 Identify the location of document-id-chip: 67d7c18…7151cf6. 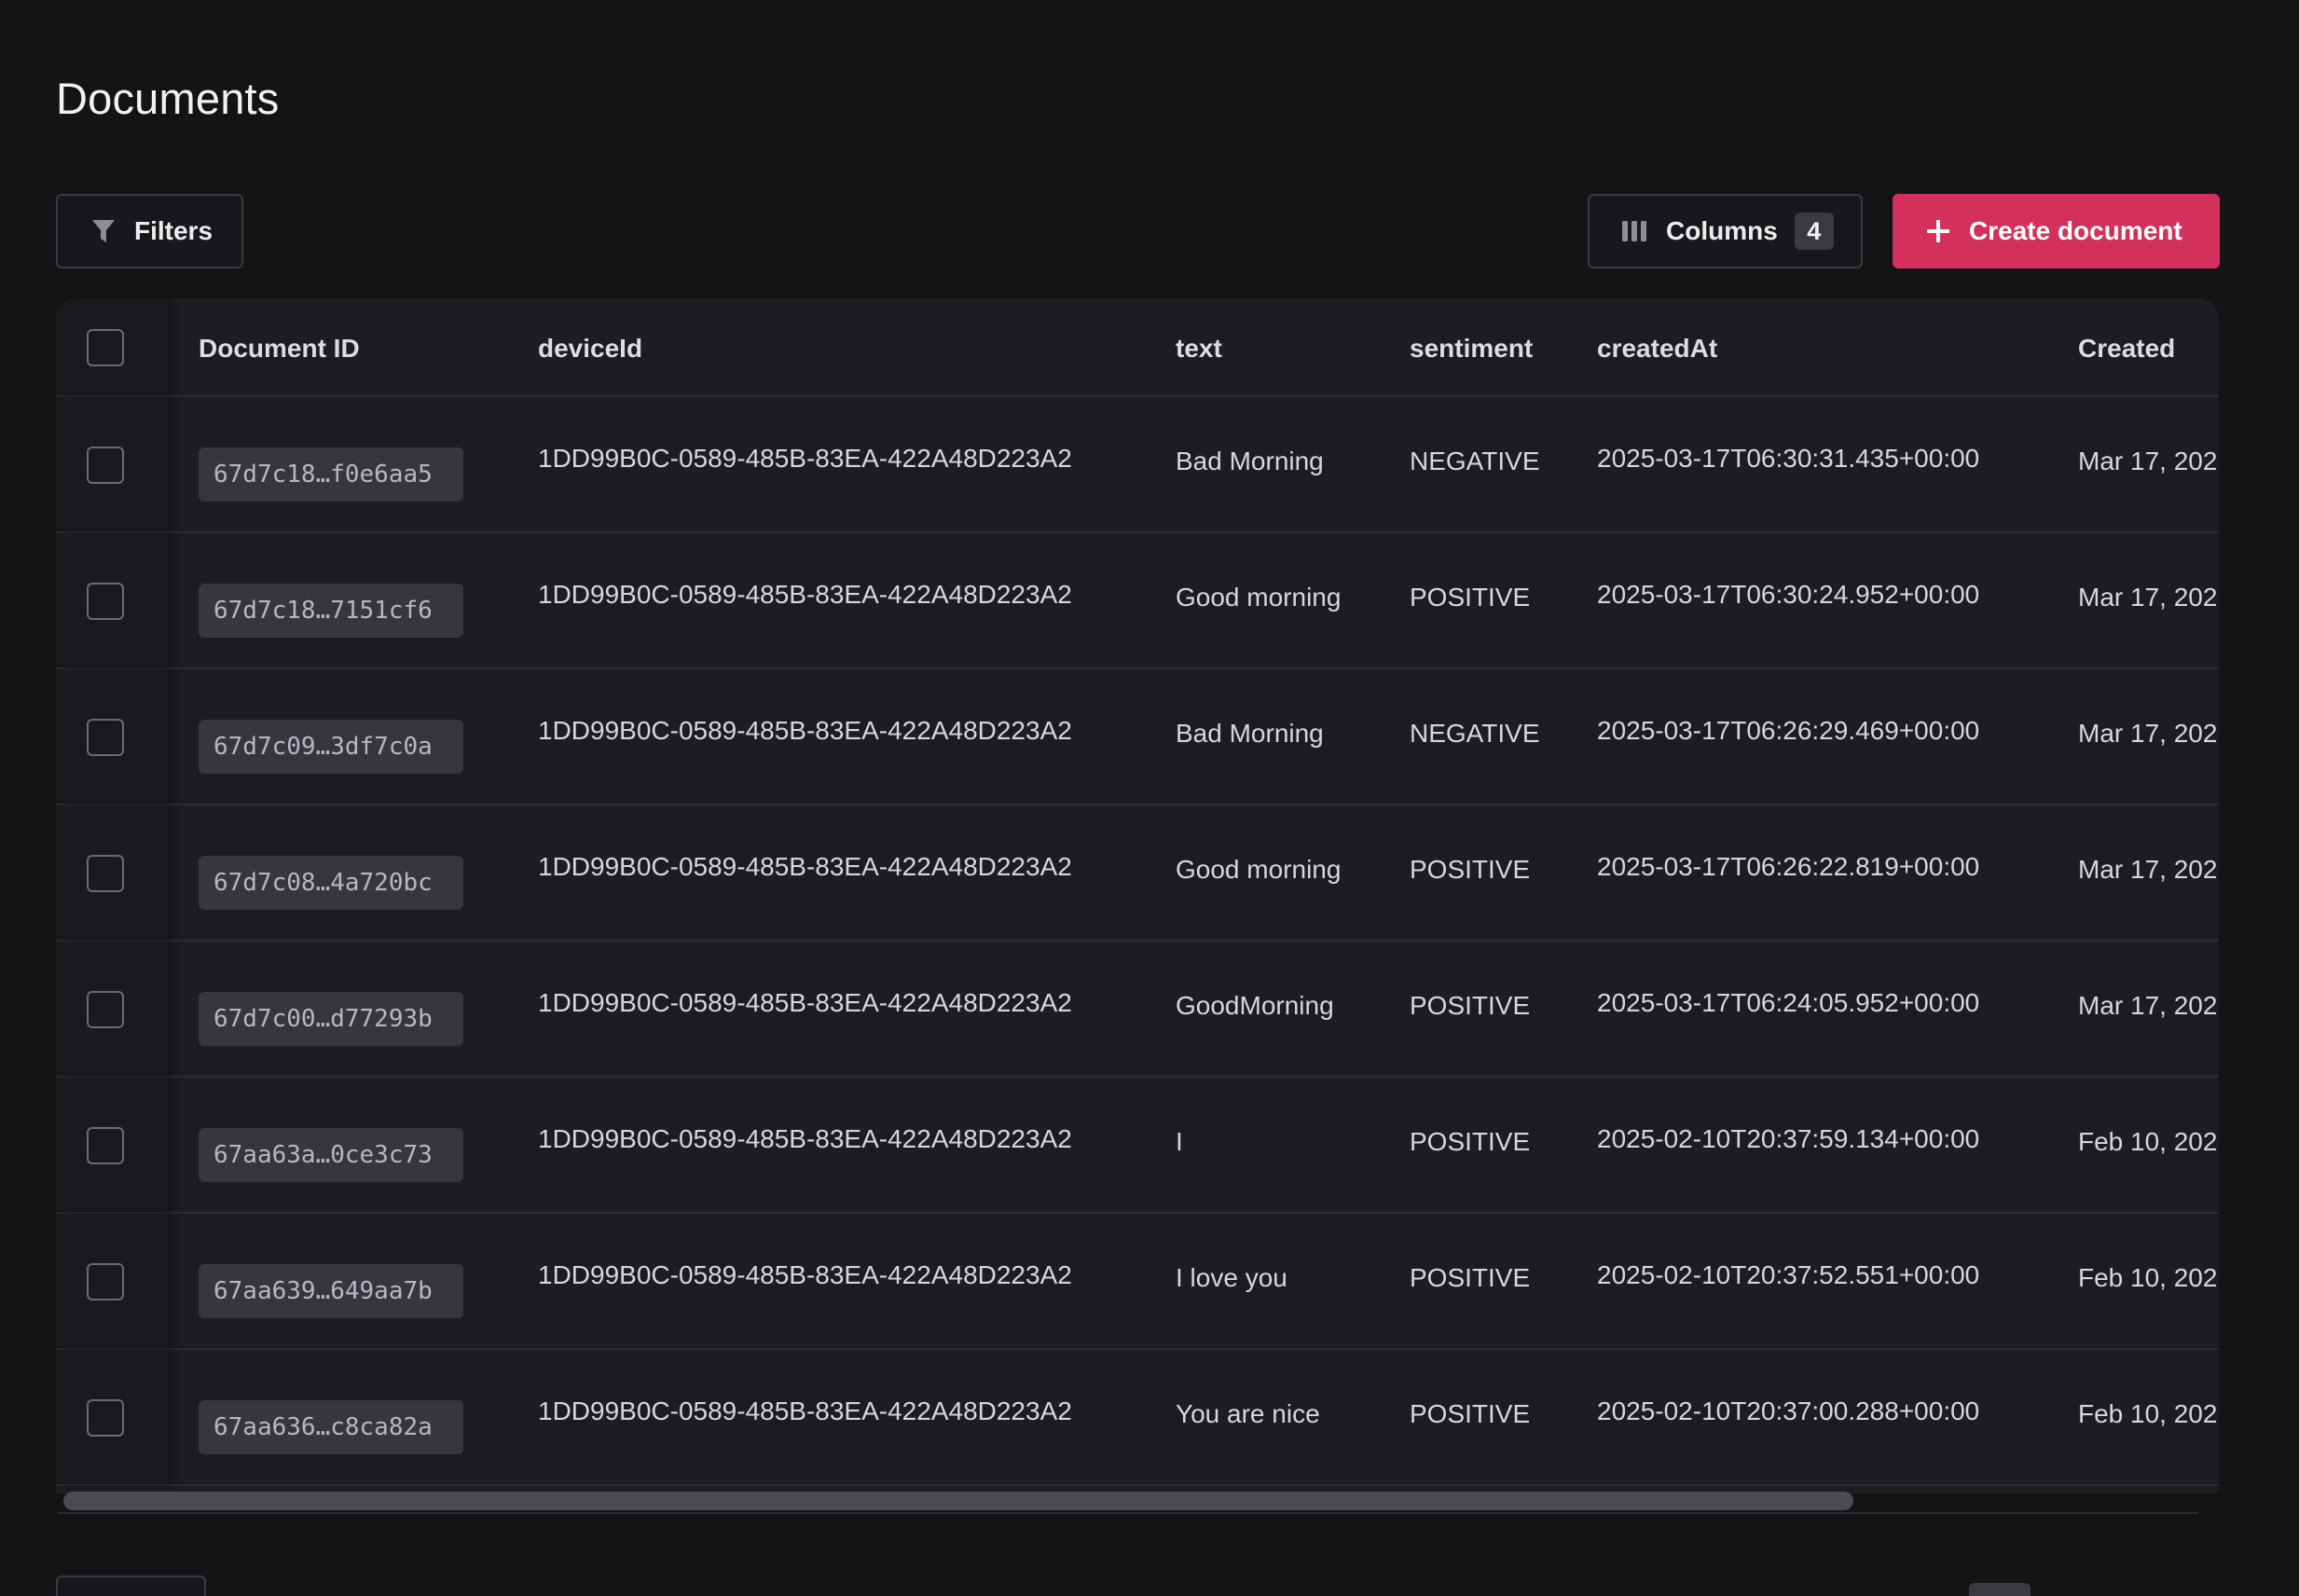
(331, 611).